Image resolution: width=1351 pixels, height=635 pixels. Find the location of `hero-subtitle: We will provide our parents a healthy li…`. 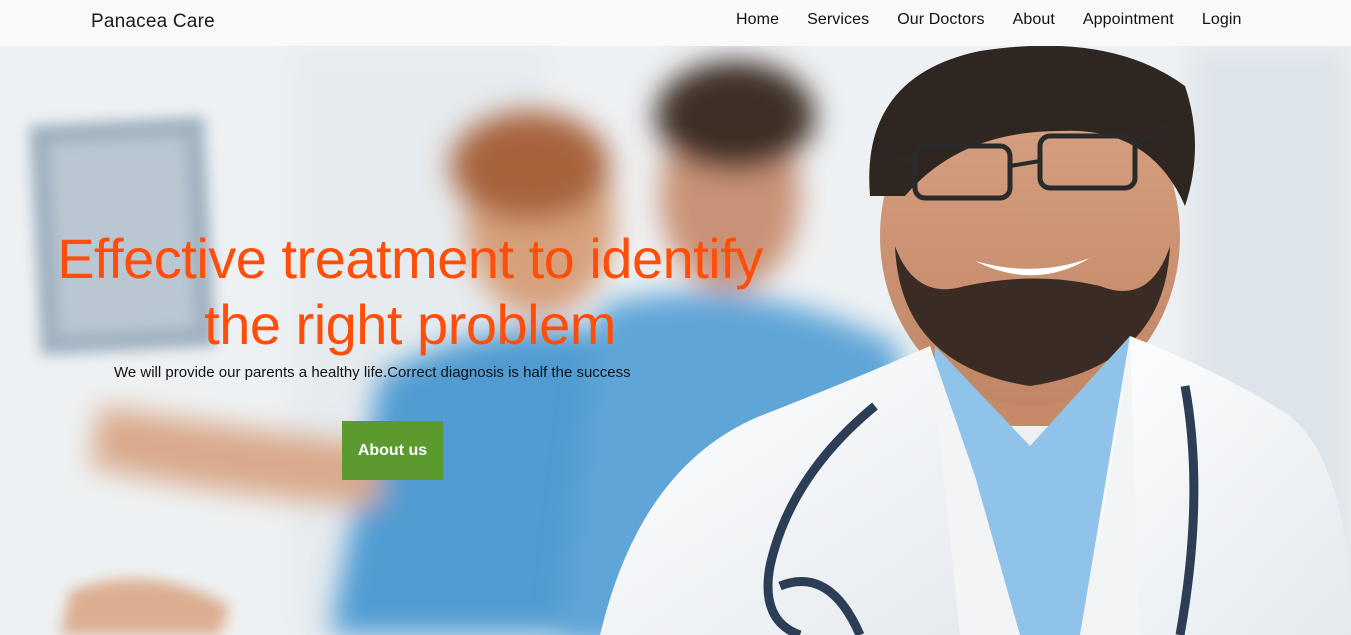

hero-subtitle: We will provide our parents a healthy li… is located at coordinates (372, 372).